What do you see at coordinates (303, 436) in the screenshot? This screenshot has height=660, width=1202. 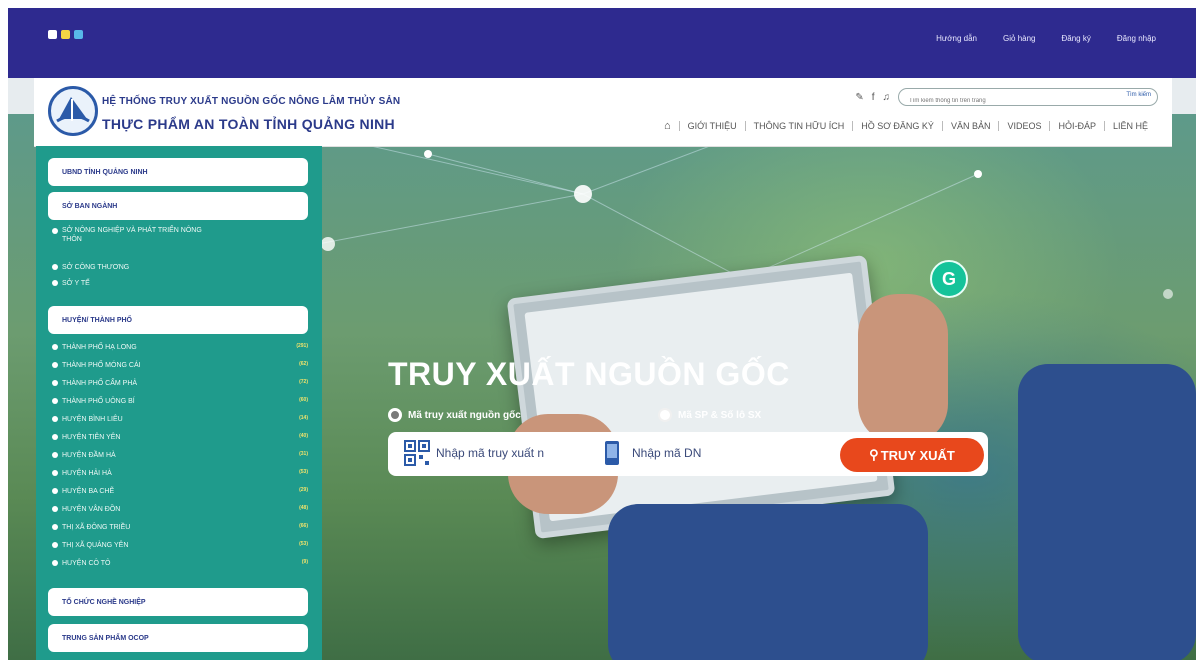 I see `count-badge: (40)` at bounding box center [303, 436].